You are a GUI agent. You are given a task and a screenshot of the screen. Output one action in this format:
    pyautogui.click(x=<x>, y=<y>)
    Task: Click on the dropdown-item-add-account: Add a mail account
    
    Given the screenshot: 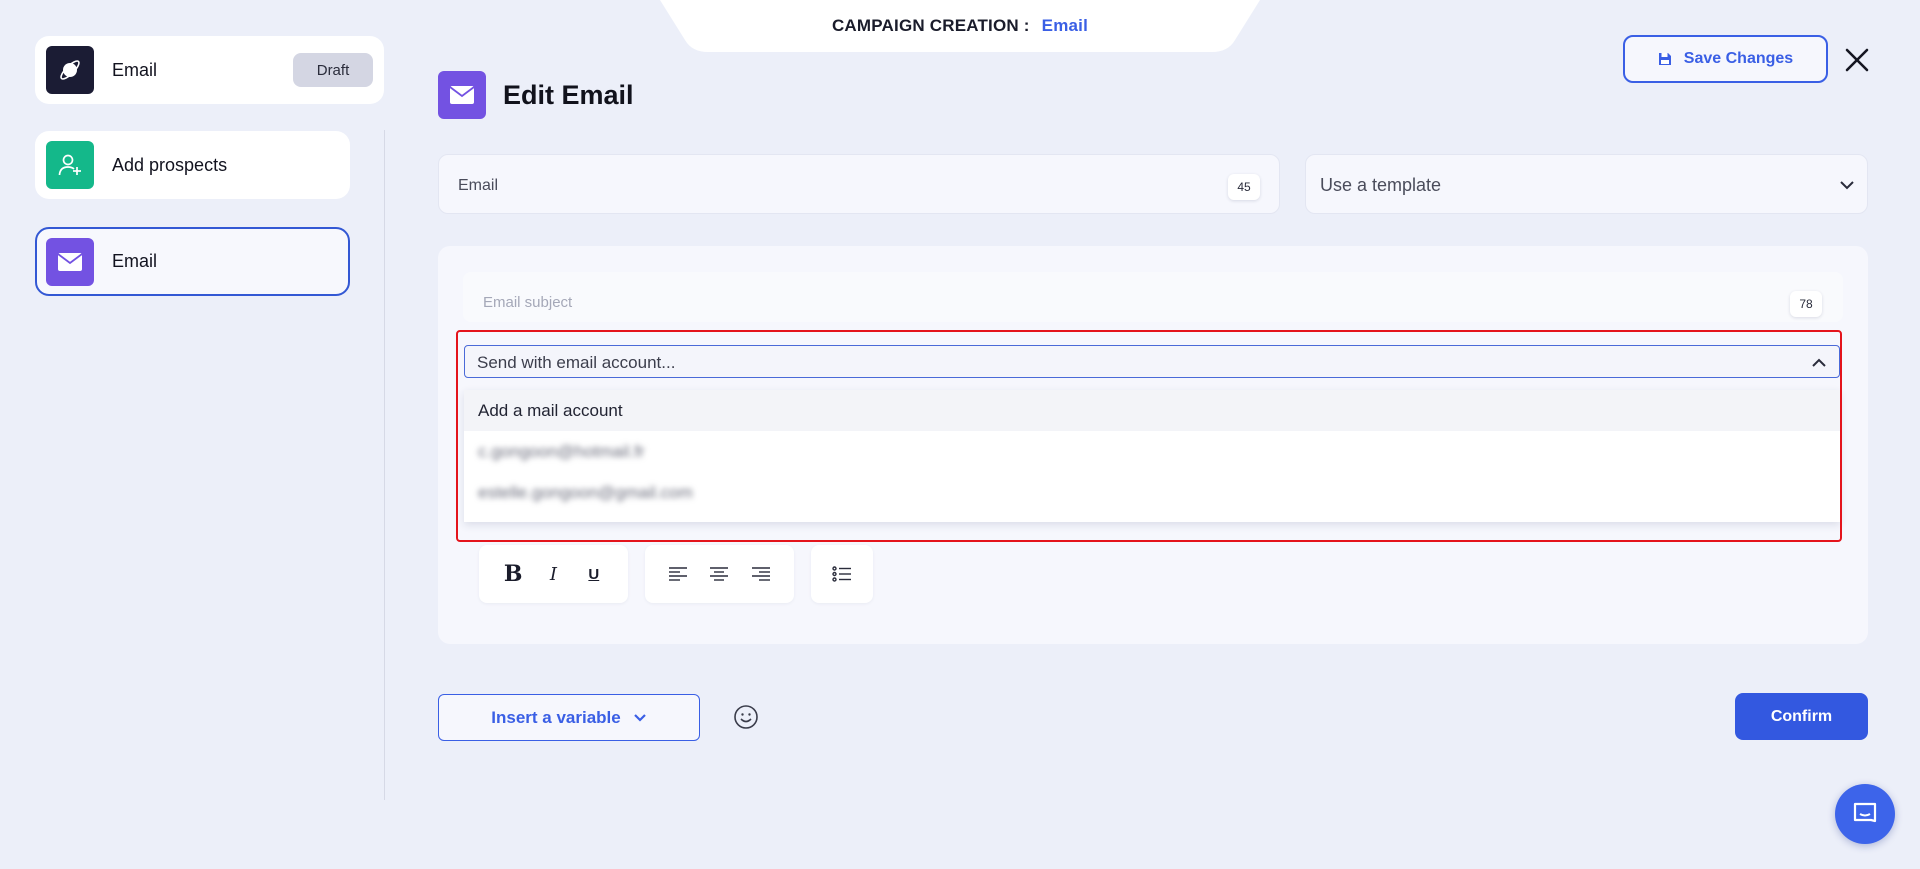 What is the action you would take?
    pyautogui.click(x=1152, y=410)
    